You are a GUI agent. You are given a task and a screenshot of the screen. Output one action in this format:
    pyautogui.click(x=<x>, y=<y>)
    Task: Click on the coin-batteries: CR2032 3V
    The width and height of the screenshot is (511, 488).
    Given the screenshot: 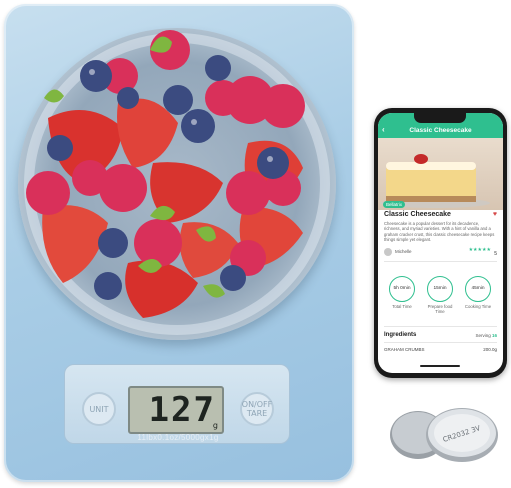 What is the action you would take?
    pyautogui.click(x=444, y=435)
    